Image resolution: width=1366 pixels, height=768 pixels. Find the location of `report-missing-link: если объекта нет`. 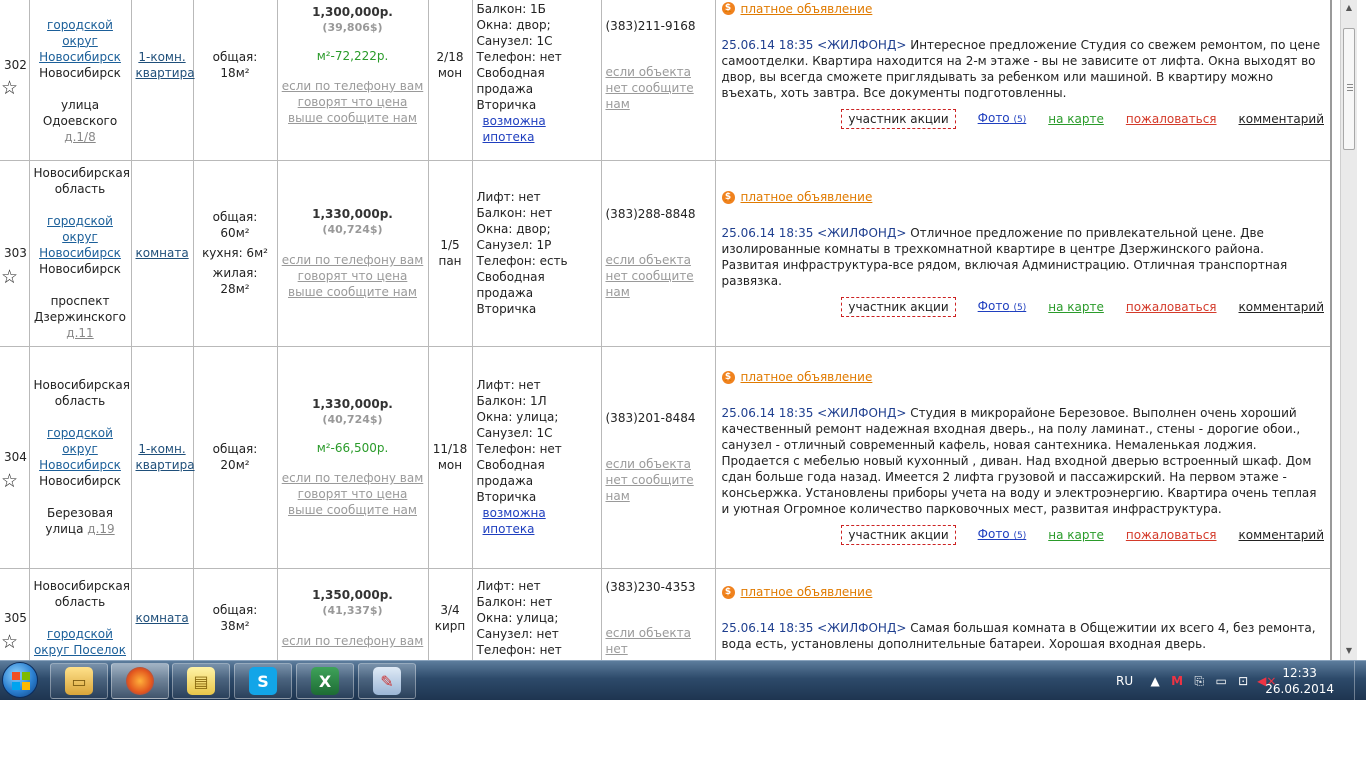

report-missing-link: если объекта нет is located at coordinates (658, 641).